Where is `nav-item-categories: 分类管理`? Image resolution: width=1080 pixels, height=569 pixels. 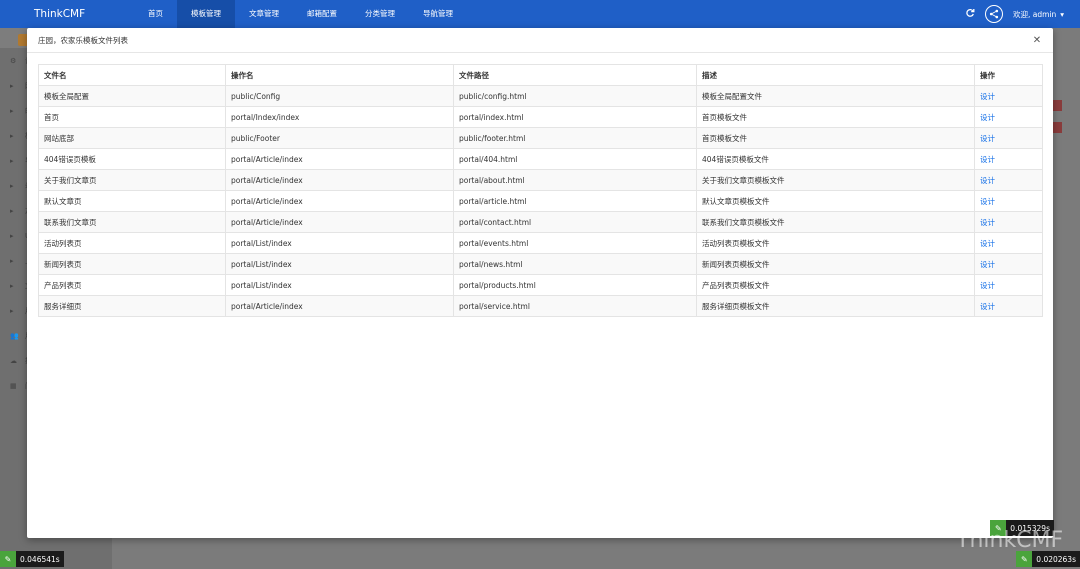
nav-item-categories: 分类管理 is located at coordinates (380, 14).